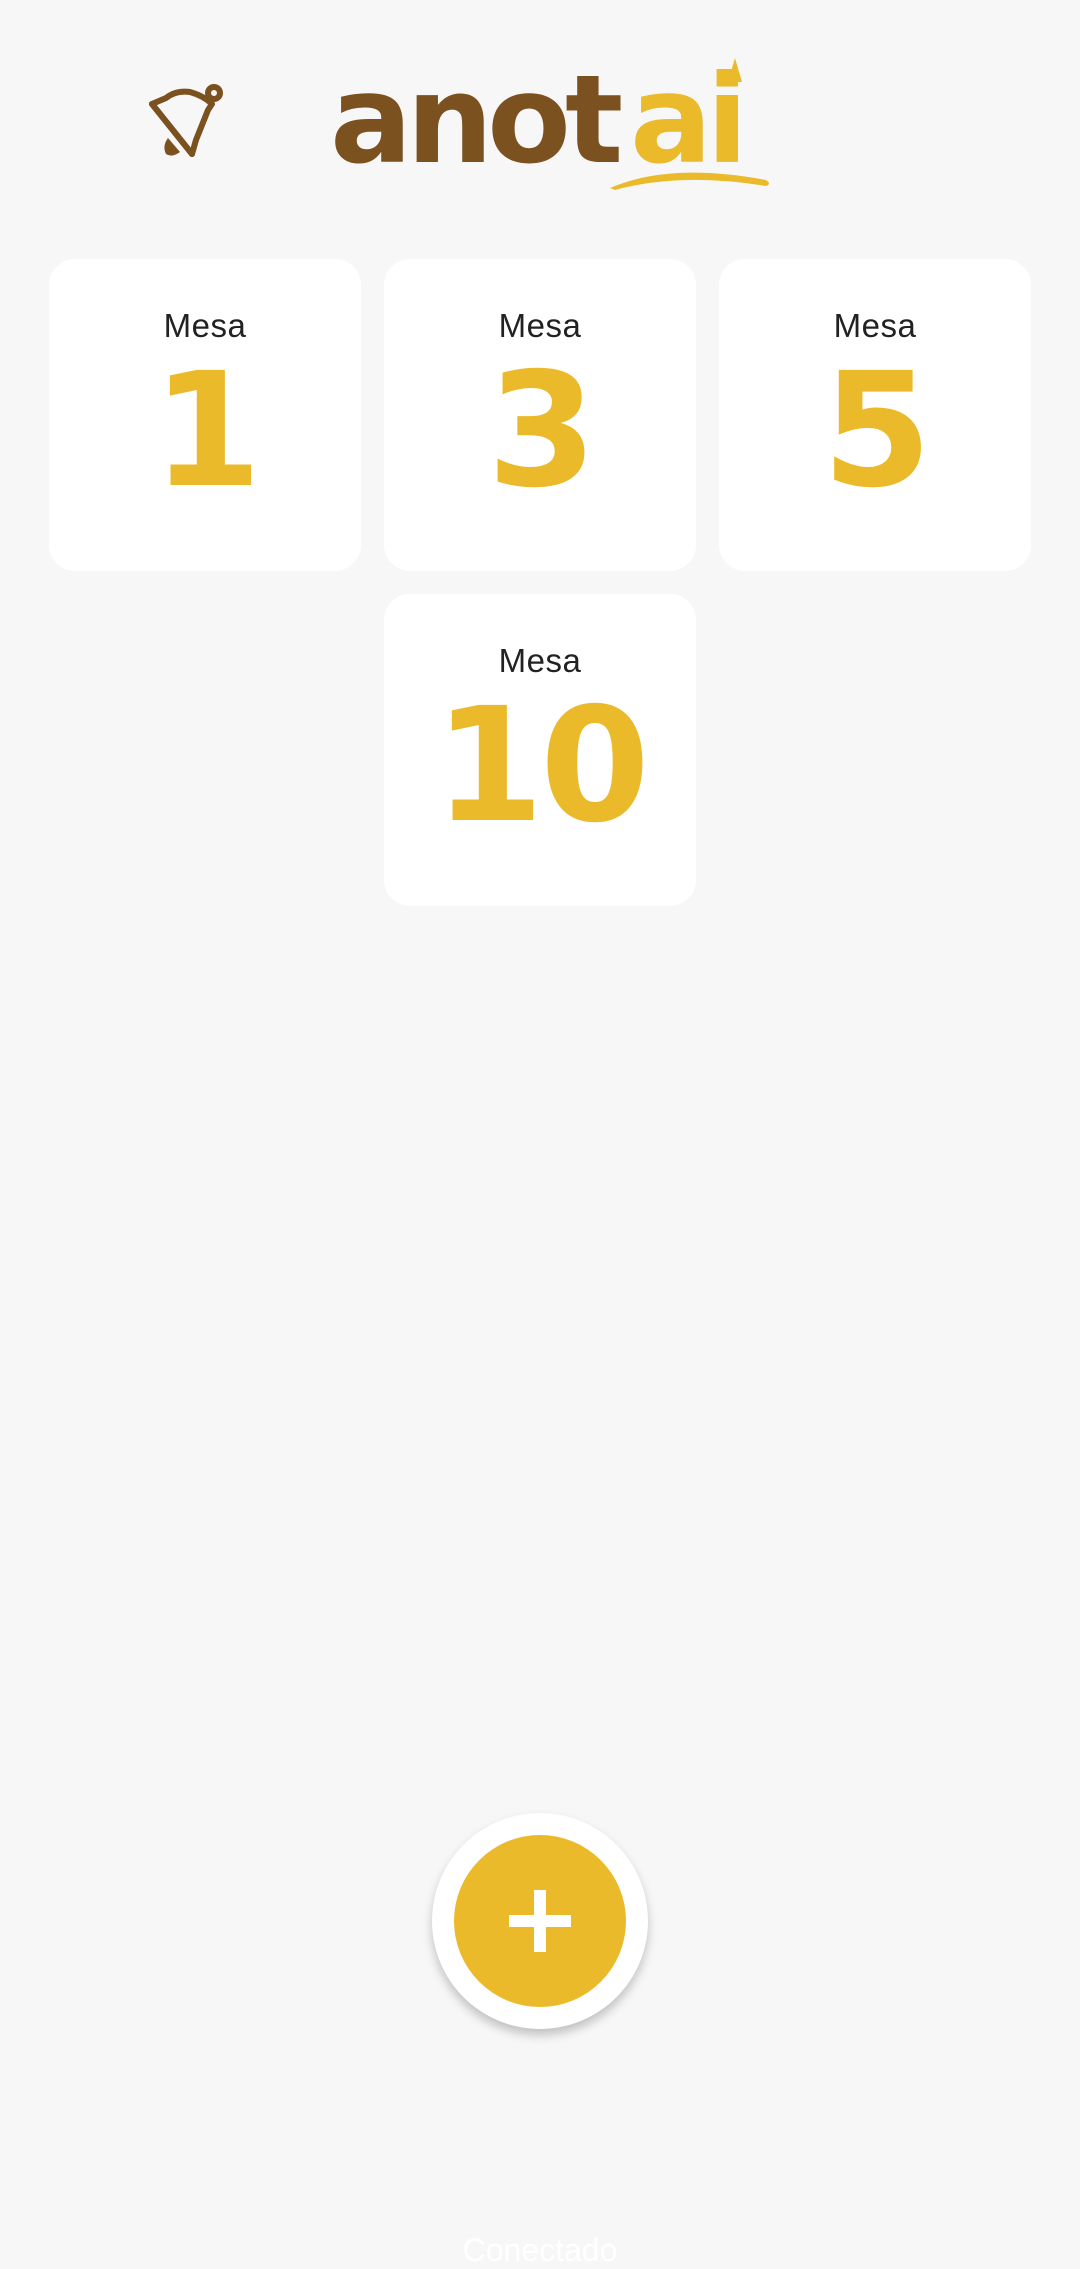  What do you see at coordinates (877, 431) in the screenshot?
I see `table-number: 5` at bounding box center [877, 431].